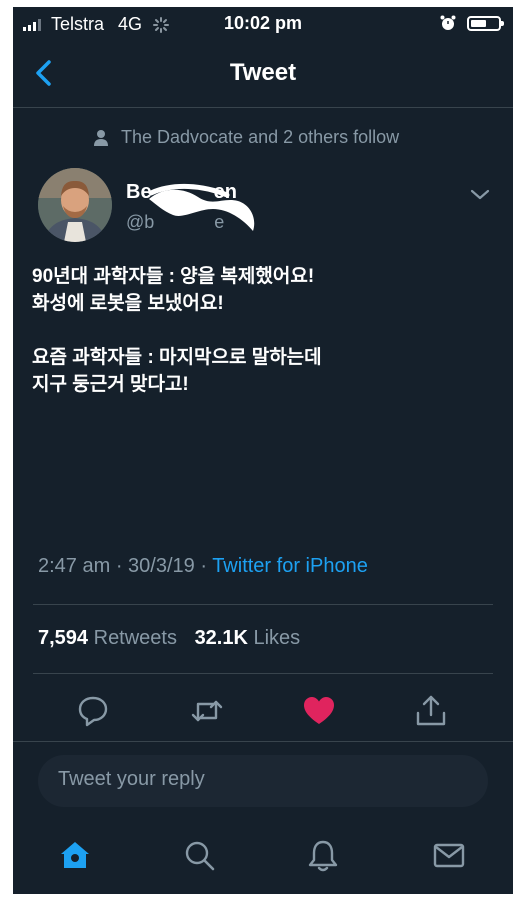 The width and height of the screenshot is (520, 899). What do you see at coordinates (323, 855) in the screenshot?
I see `notifications-icon` at bounding box center [323, 855].